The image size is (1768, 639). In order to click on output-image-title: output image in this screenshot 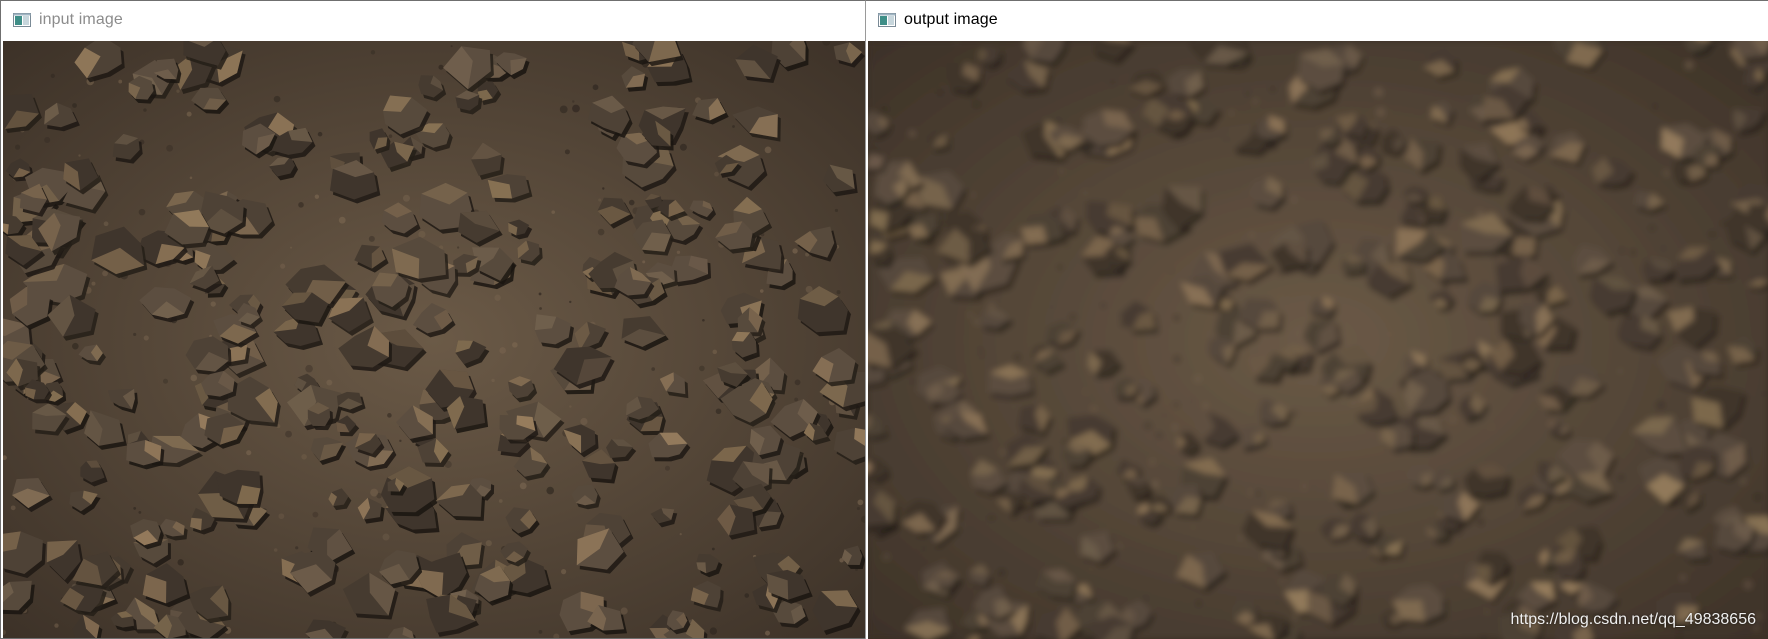, I will do `click(951, 19)`.